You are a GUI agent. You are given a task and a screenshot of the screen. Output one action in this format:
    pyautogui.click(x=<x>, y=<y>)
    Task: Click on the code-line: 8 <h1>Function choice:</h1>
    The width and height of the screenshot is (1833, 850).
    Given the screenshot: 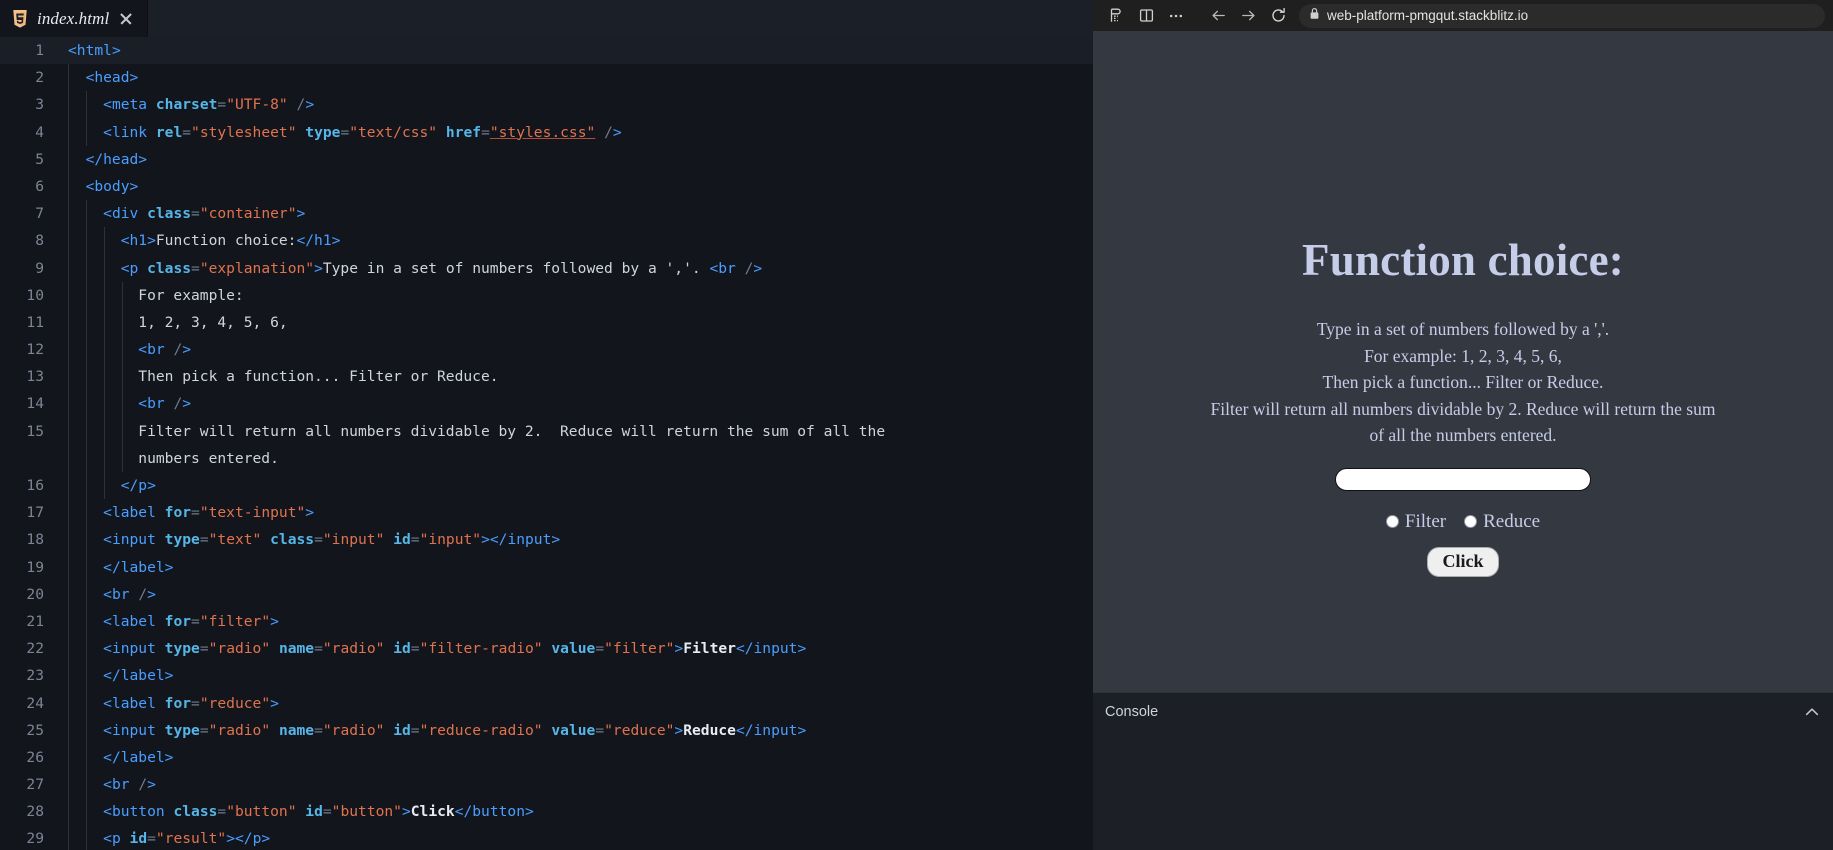 What is the action you would take?
    pyautogui.click(x=546, y=241)
    